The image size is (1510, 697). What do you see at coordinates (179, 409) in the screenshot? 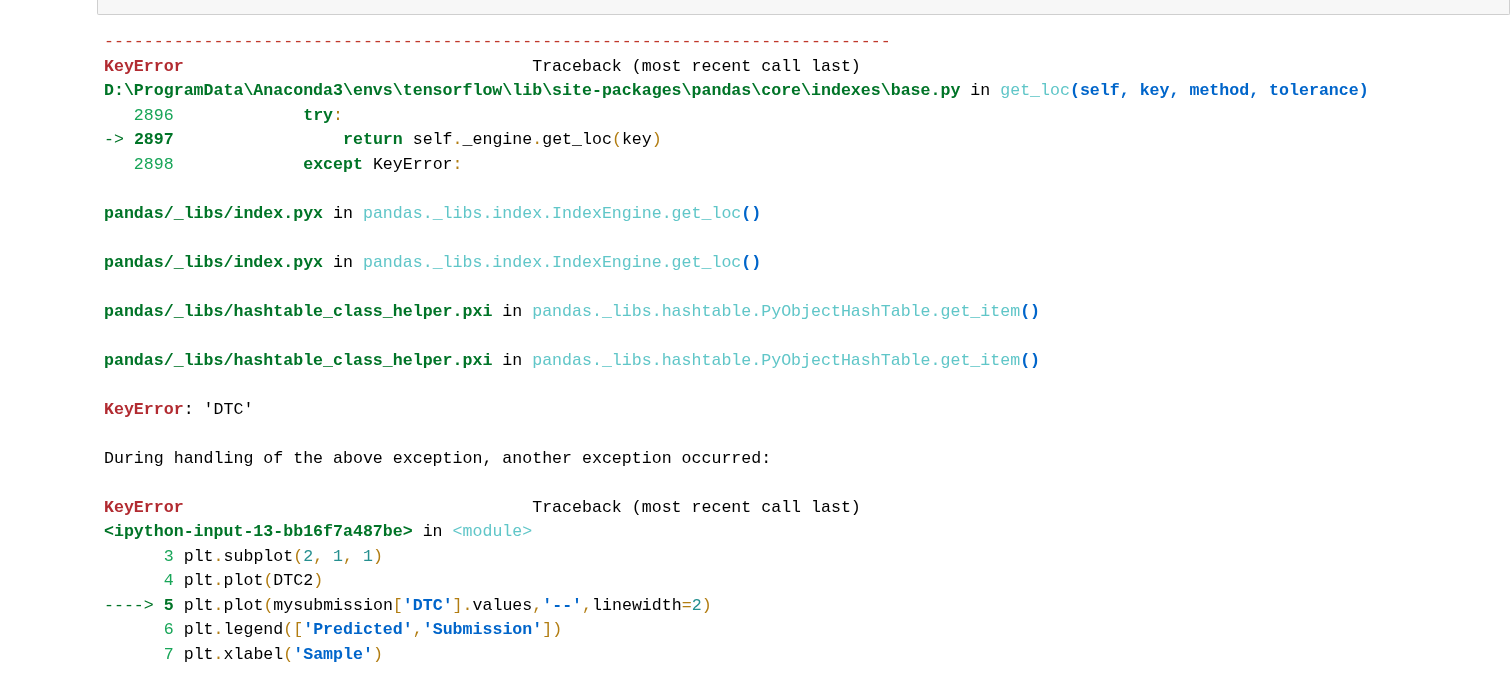
I see `traceback-line: KeyError: 'DTC'` at bounding box center [179, 409].